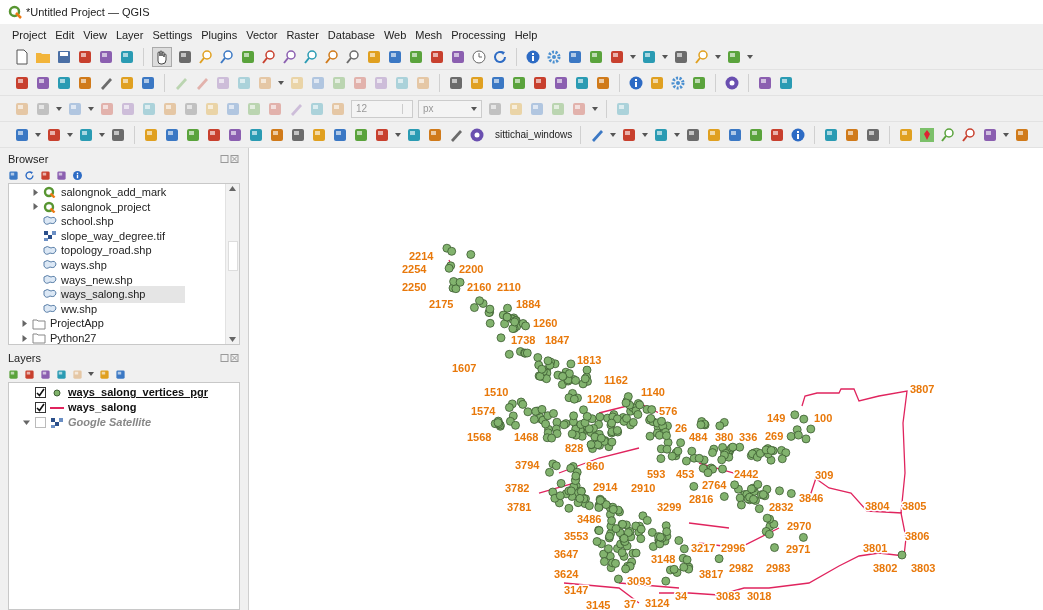 The width and height of the screenshot is (1043, 610). Describe the element at coordinates (106, 250) in the screenshot. I see `tree-item: topology_road.shp` at that location.